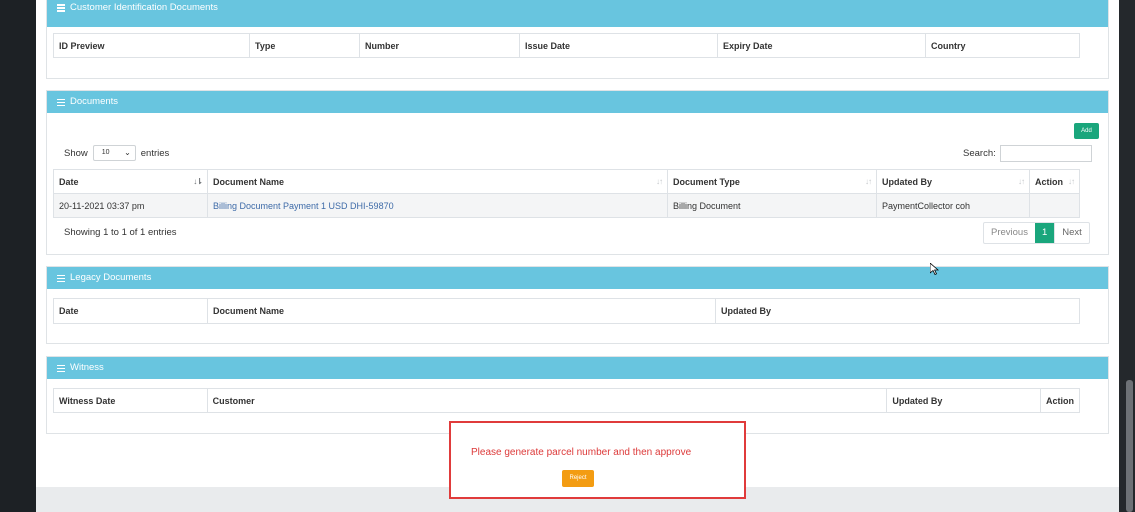 This screenshot has width=1135, height=512. What do you see at coordinates (934, 270) in the screenshot?
I see `mouse-cursor-icon` at bounding box center [934, 270].